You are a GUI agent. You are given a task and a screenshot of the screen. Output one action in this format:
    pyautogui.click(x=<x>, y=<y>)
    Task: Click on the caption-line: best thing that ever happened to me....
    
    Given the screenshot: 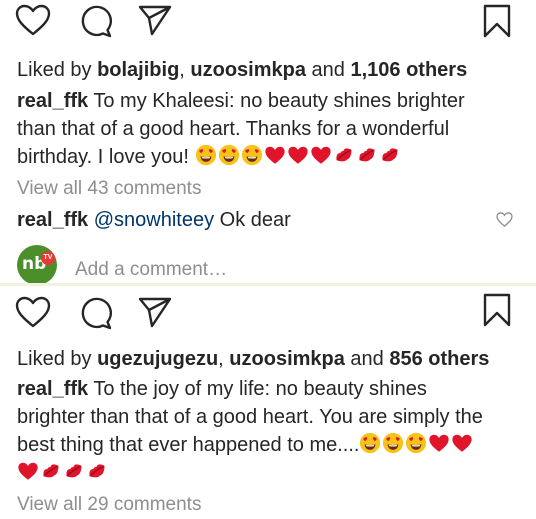 What is the action you would take?
    pyautogui.click(x=245, y=446)
    